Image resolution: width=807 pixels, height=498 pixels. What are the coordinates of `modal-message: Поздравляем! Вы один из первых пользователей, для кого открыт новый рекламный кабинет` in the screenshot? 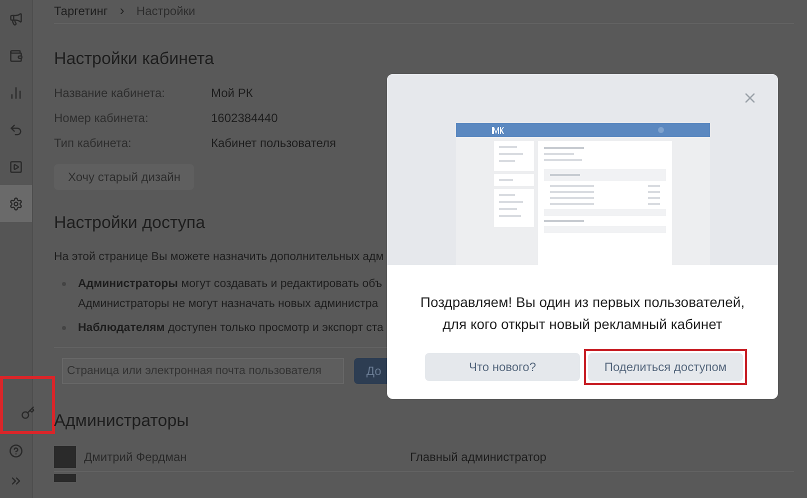 It's located at (582, 313).